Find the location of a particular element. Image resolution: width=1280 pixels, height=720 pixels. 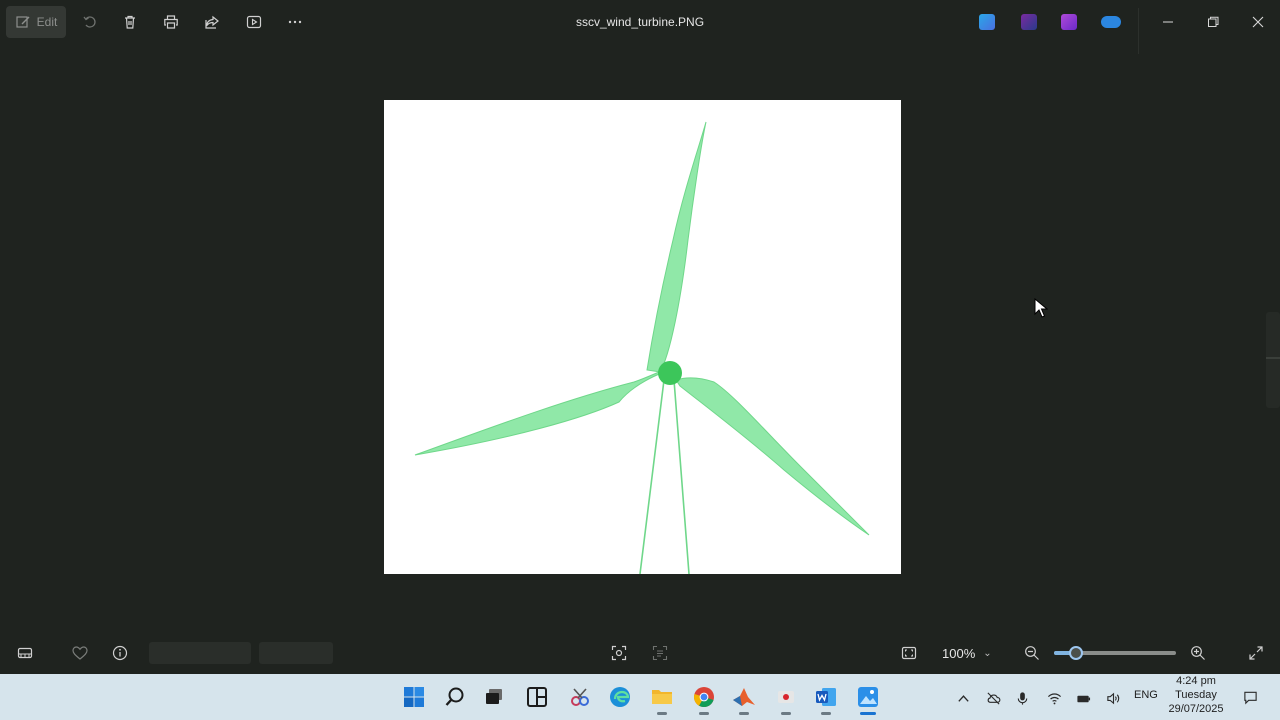

battery-icon is located at coordinates (1083, 698).